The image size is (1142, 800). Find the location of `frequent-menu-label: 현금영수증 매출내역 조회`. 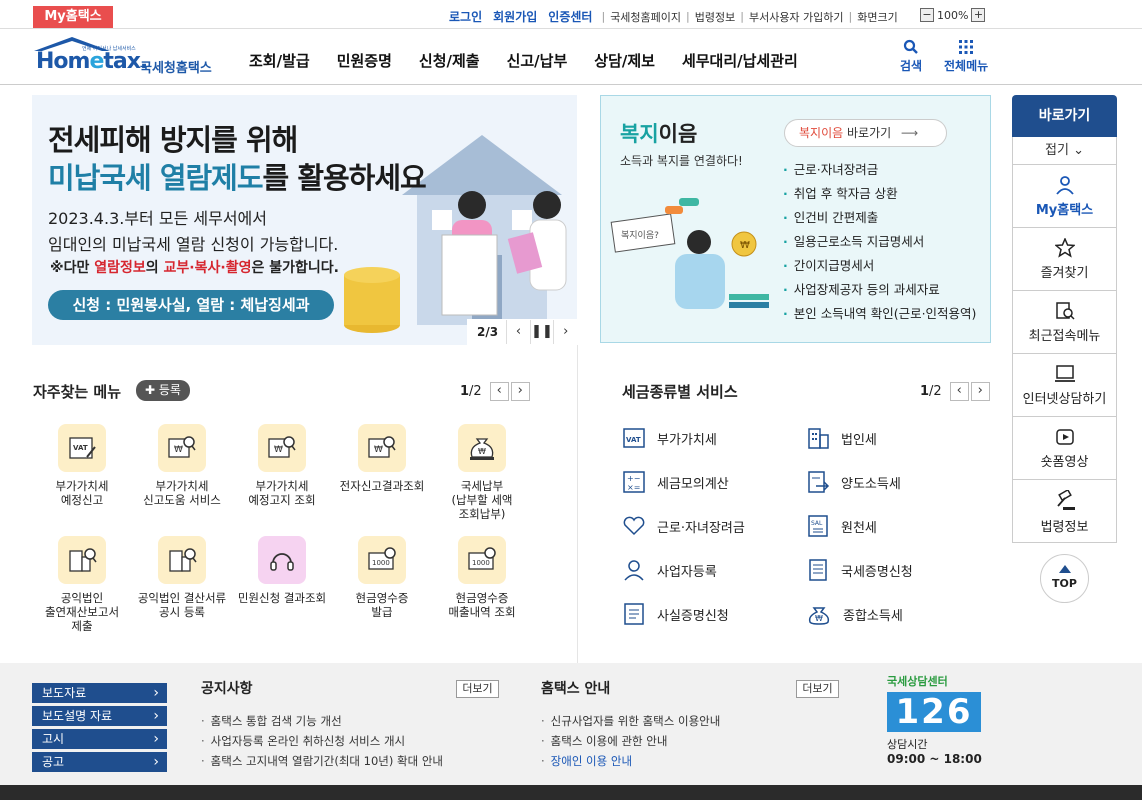

frequent-menu-label: 현금영수증 매출내역 조회 is located at coordinates (482, 605).